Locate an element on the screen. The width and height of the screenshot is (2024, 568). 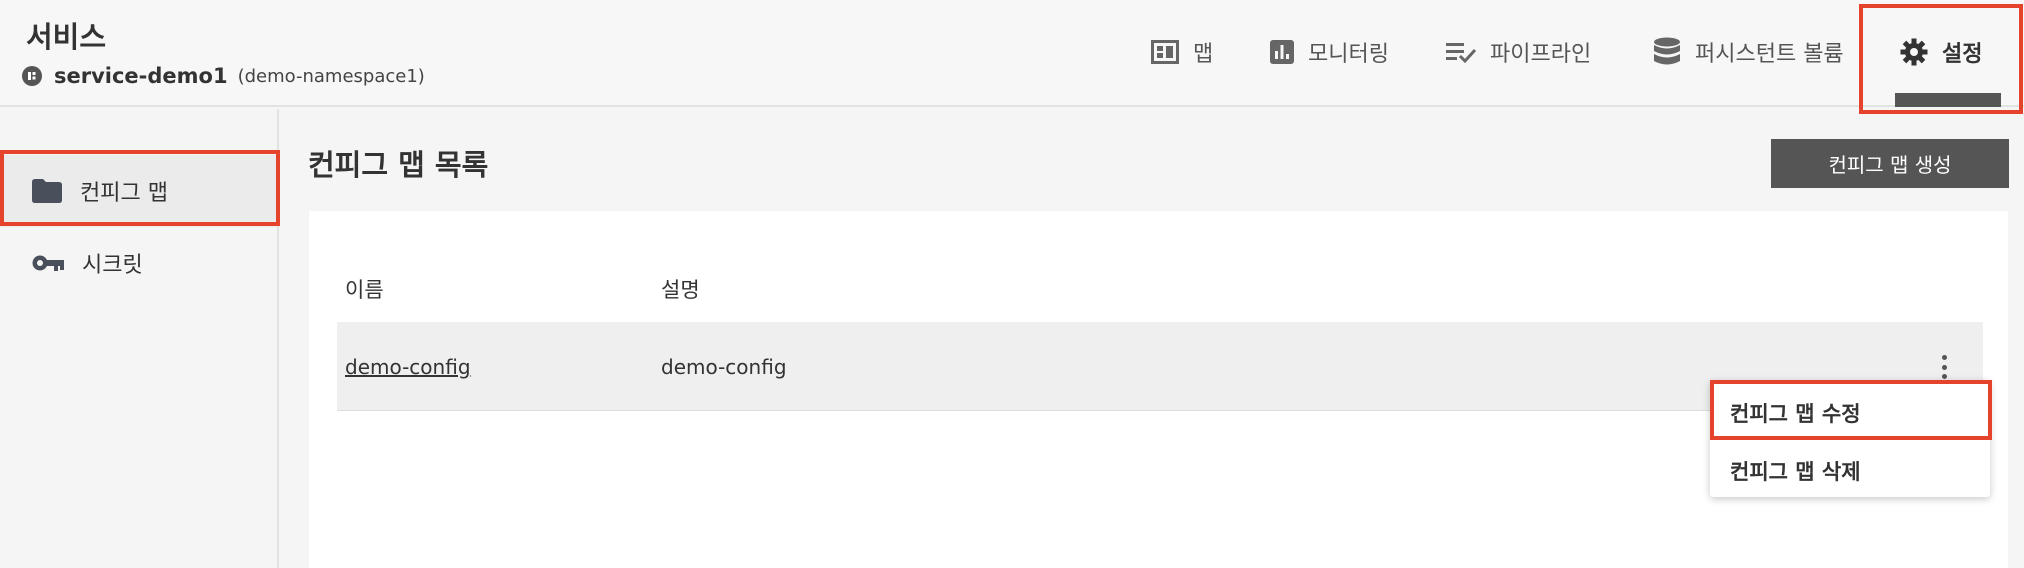
tab-label: 퍼시스턴트 볼륨 is located at coordinates (1769, 54).